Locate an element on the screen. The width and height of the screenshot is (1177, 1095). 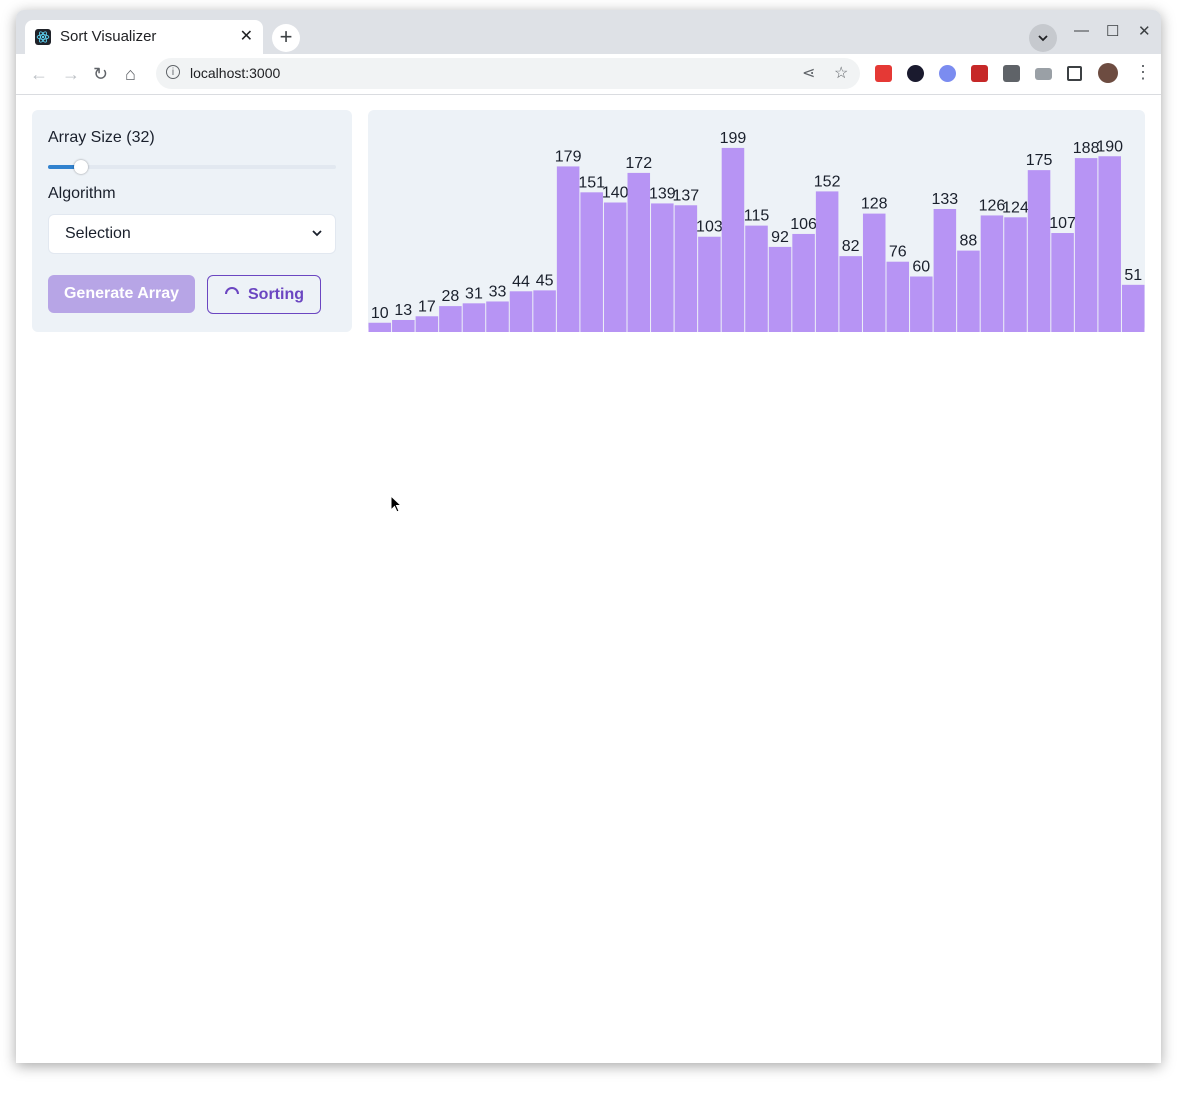
bar-label-10: 140 is located at coordinates (615, 193).